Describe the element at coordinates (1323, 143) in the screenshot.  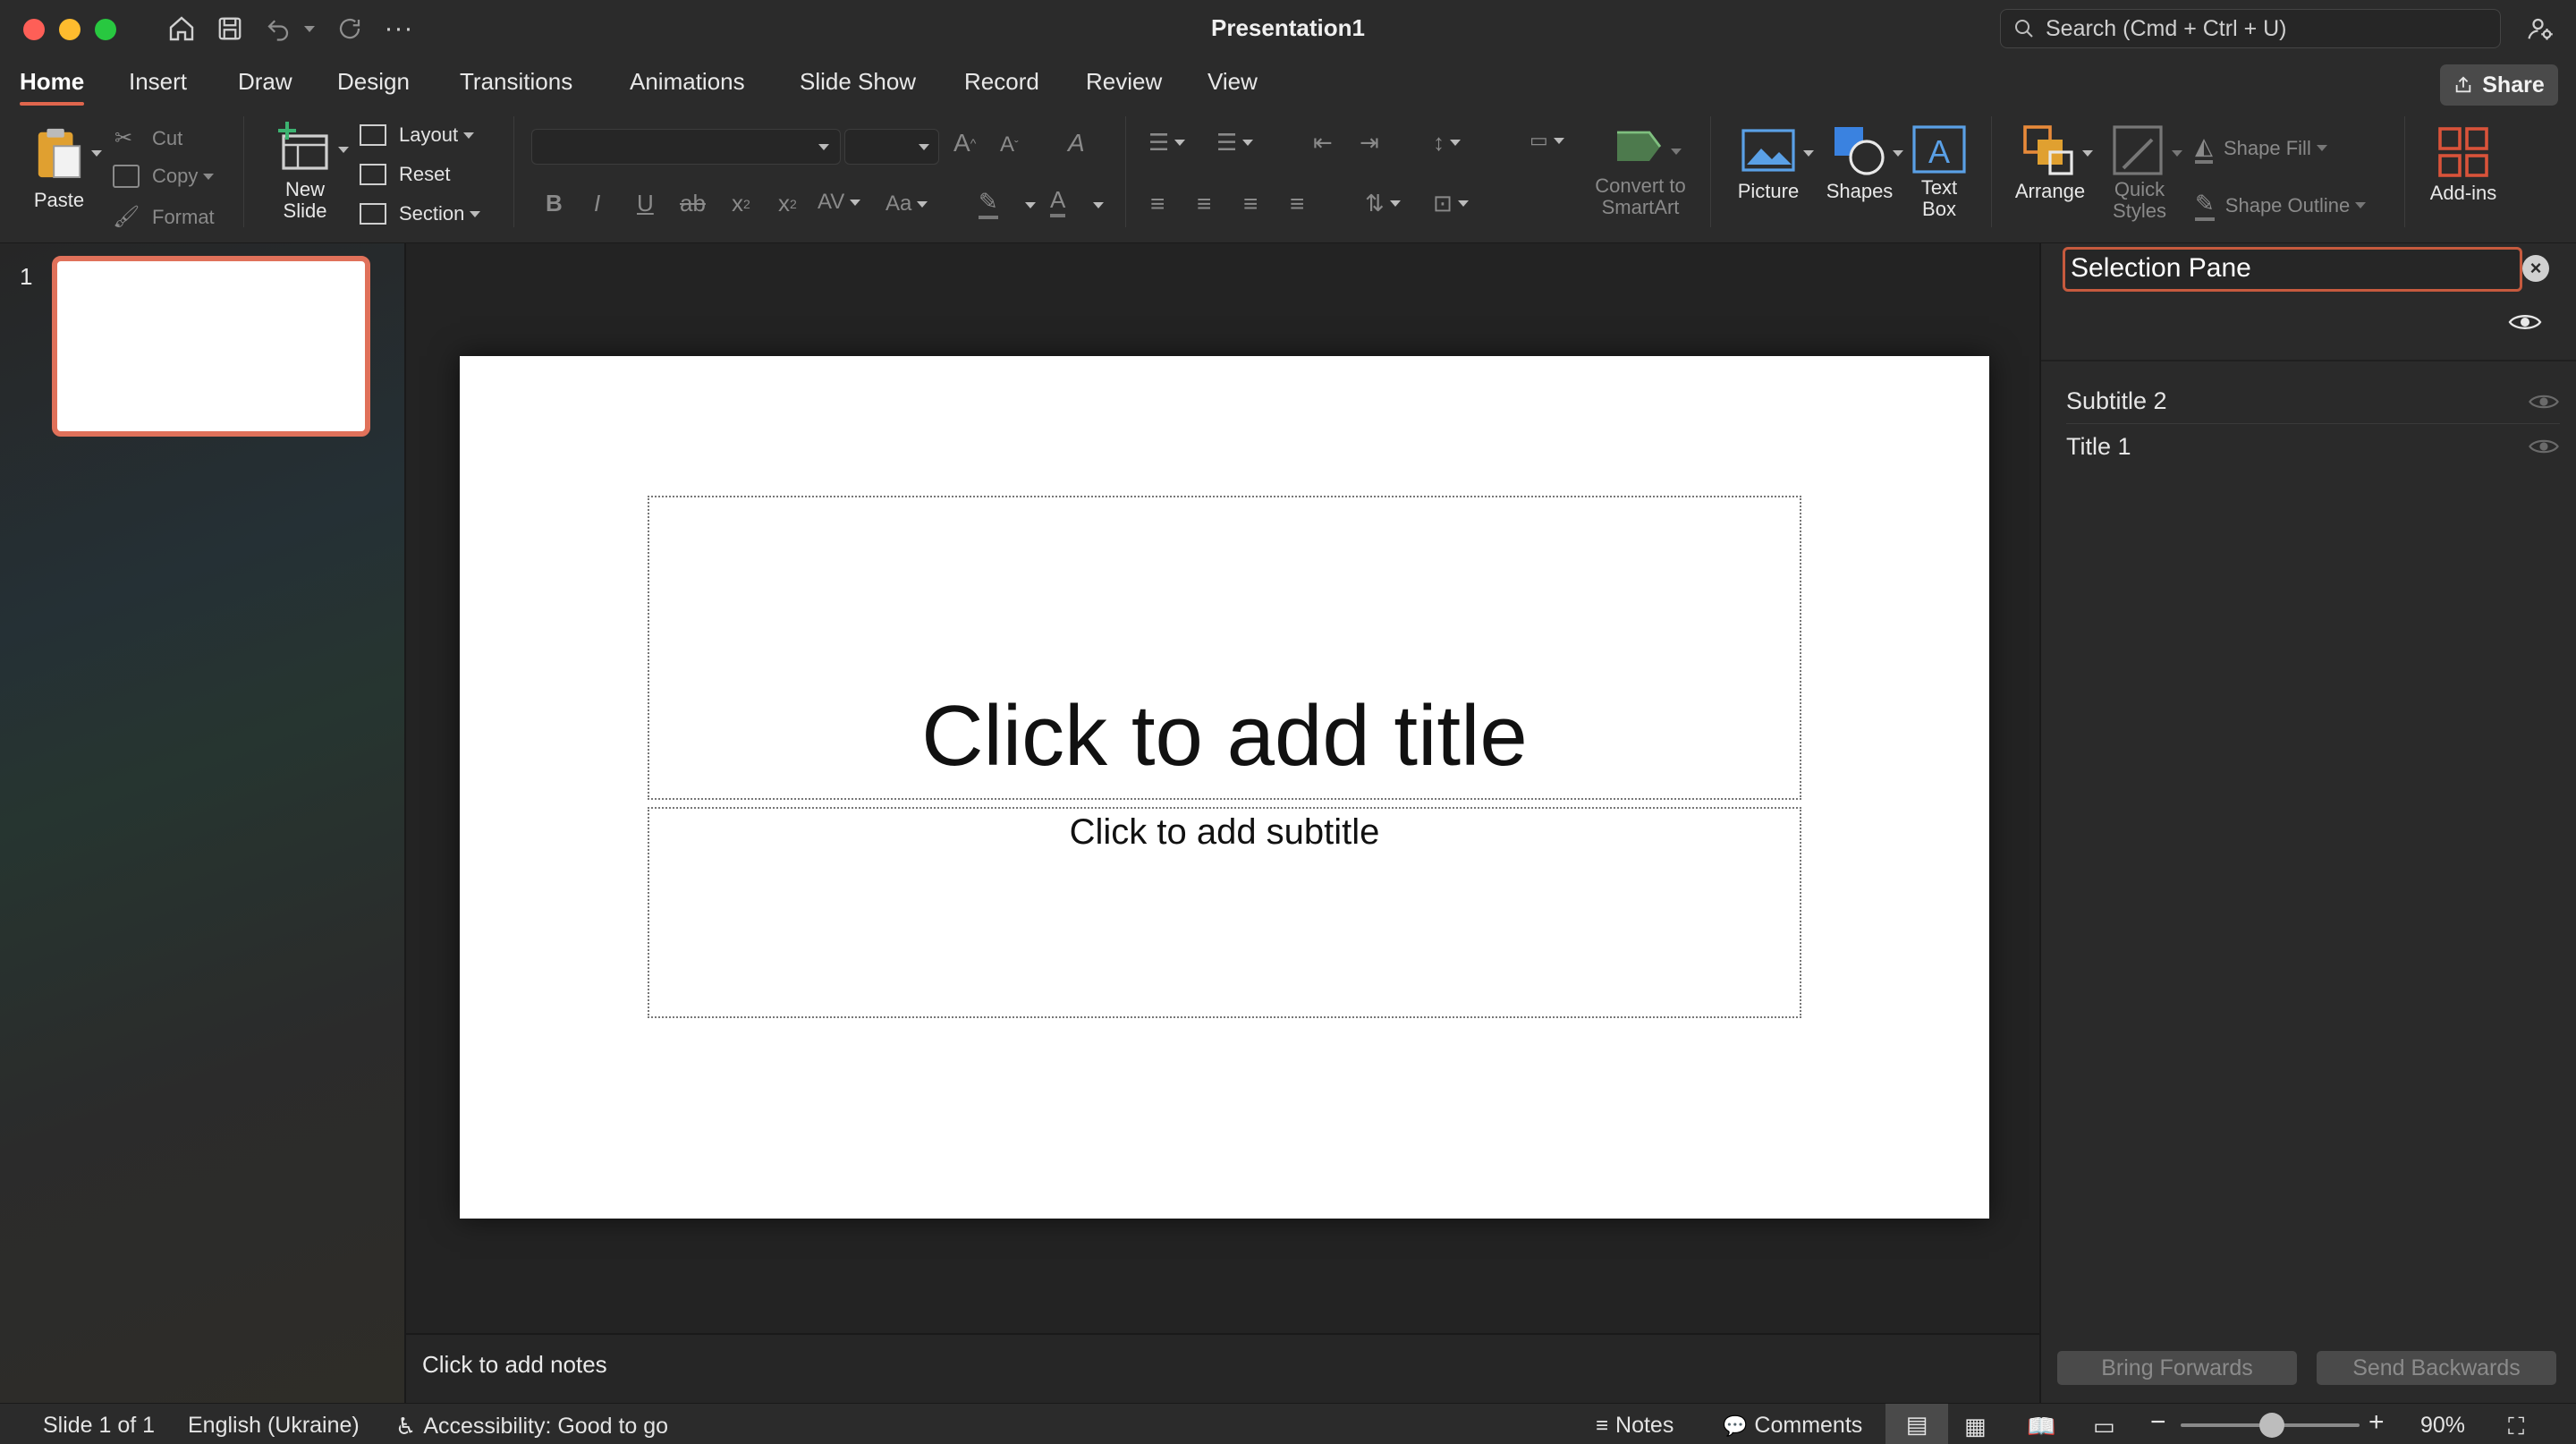
I see `decrease-indent-icon: ⇤` at that location.